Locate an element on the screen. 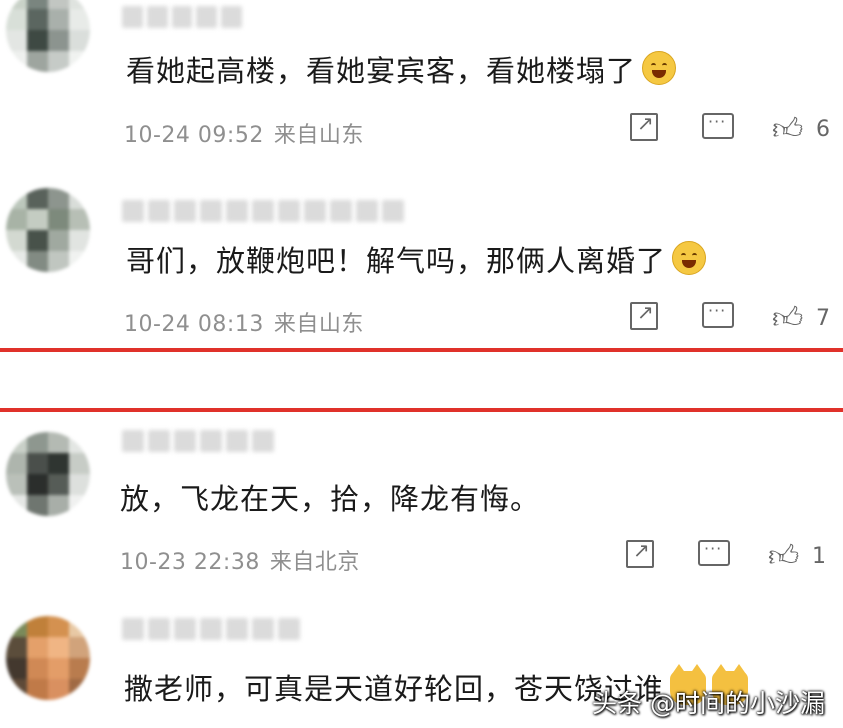 The image size is (843, 728). like-count: 7 is located at coordinates (823, 318).